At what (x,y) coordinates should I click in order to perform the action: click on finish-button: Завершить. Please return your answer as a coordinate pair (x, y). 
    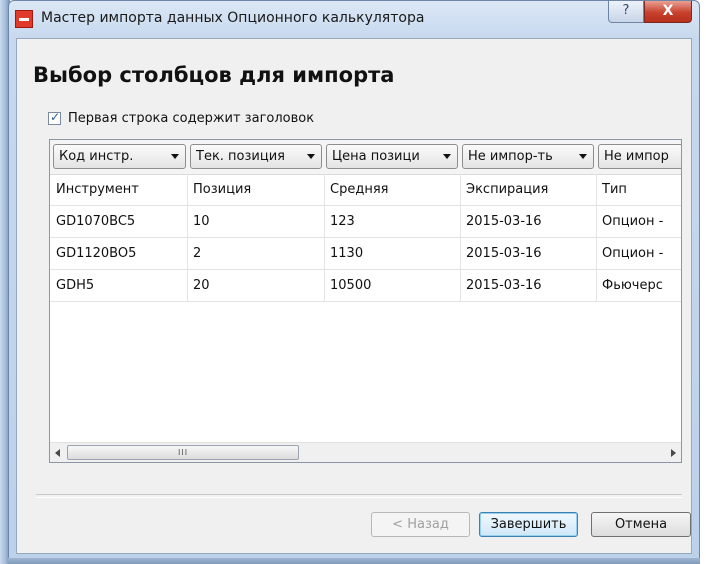
    Looking at the image, I should click on (528, 524).